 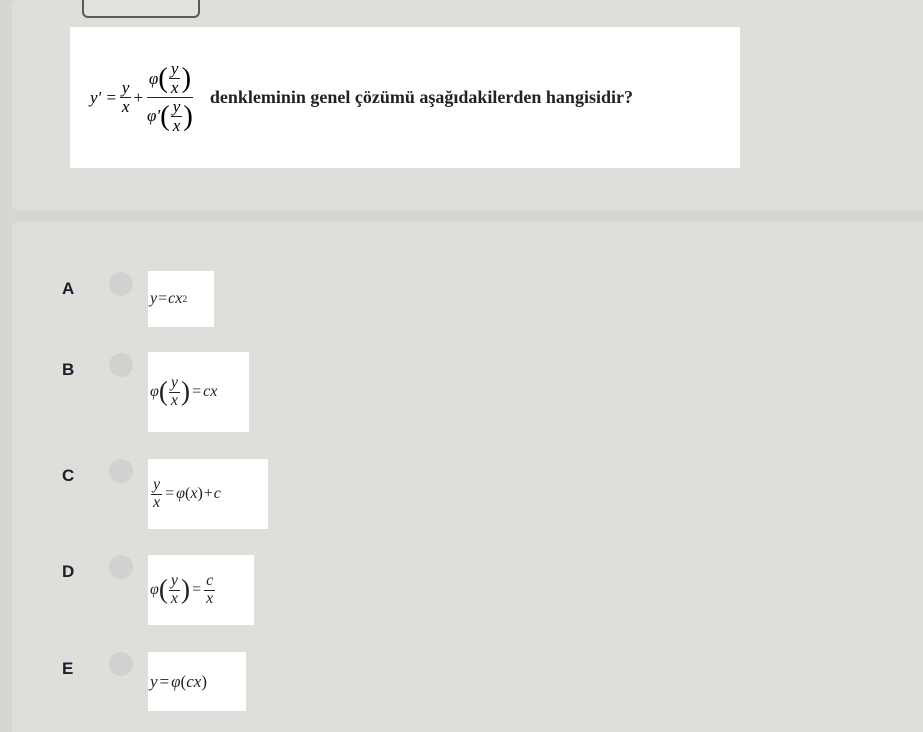 I want to click on option-e-radio, so click(x=121, y=664).